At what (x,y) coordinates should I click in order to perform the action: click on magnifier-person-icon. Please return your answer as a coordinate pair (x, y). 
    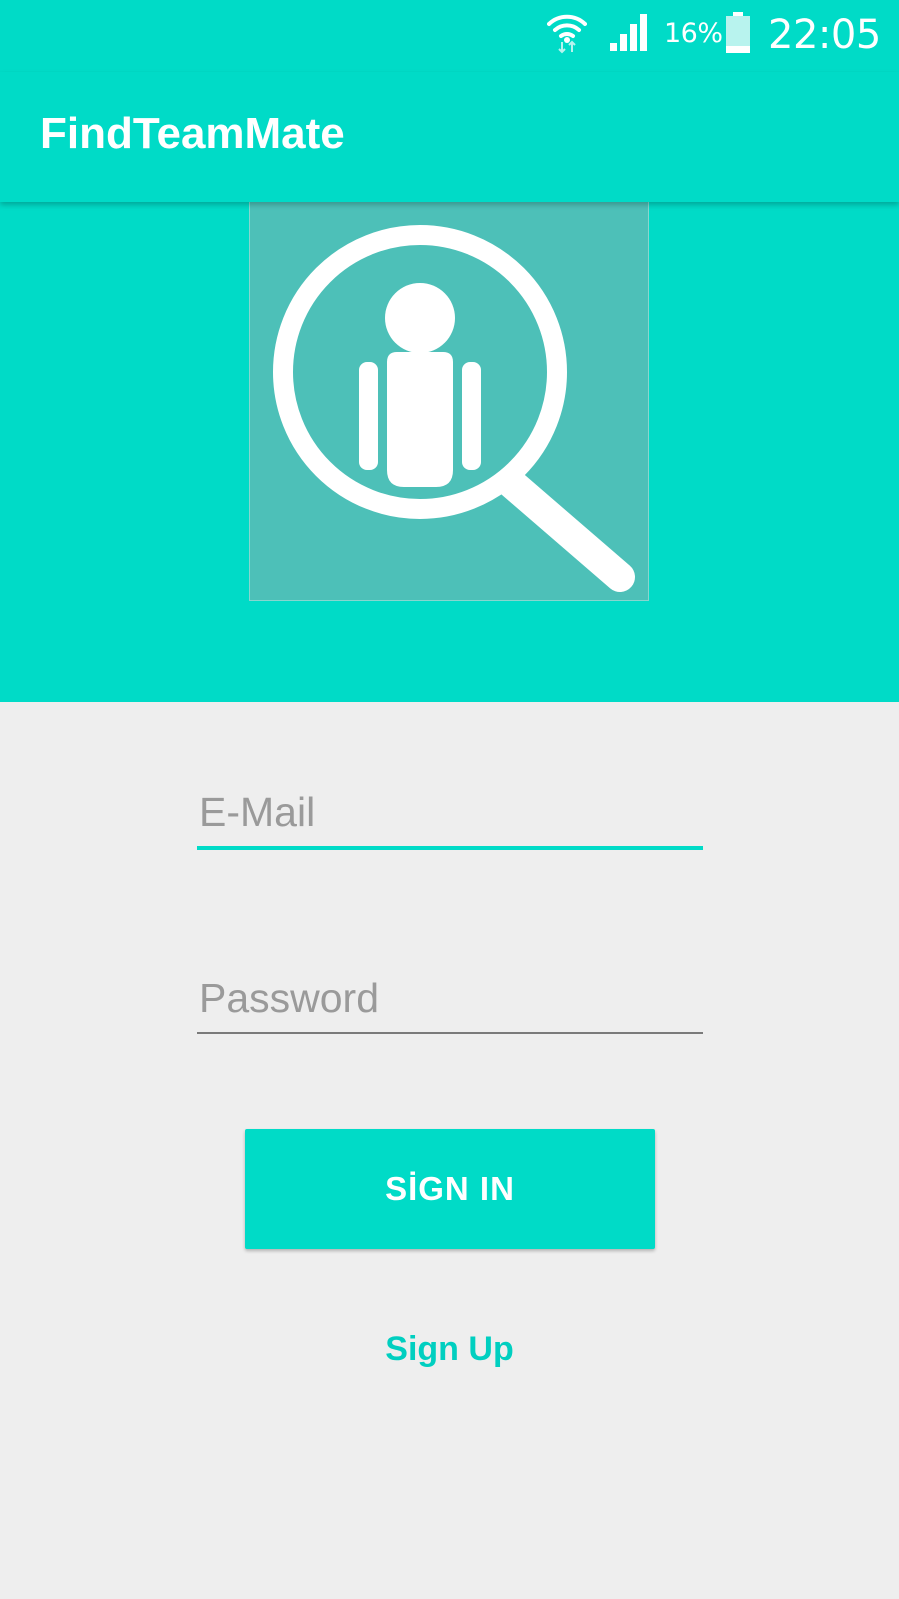
    Looking at the image, I should click on (449, 401).